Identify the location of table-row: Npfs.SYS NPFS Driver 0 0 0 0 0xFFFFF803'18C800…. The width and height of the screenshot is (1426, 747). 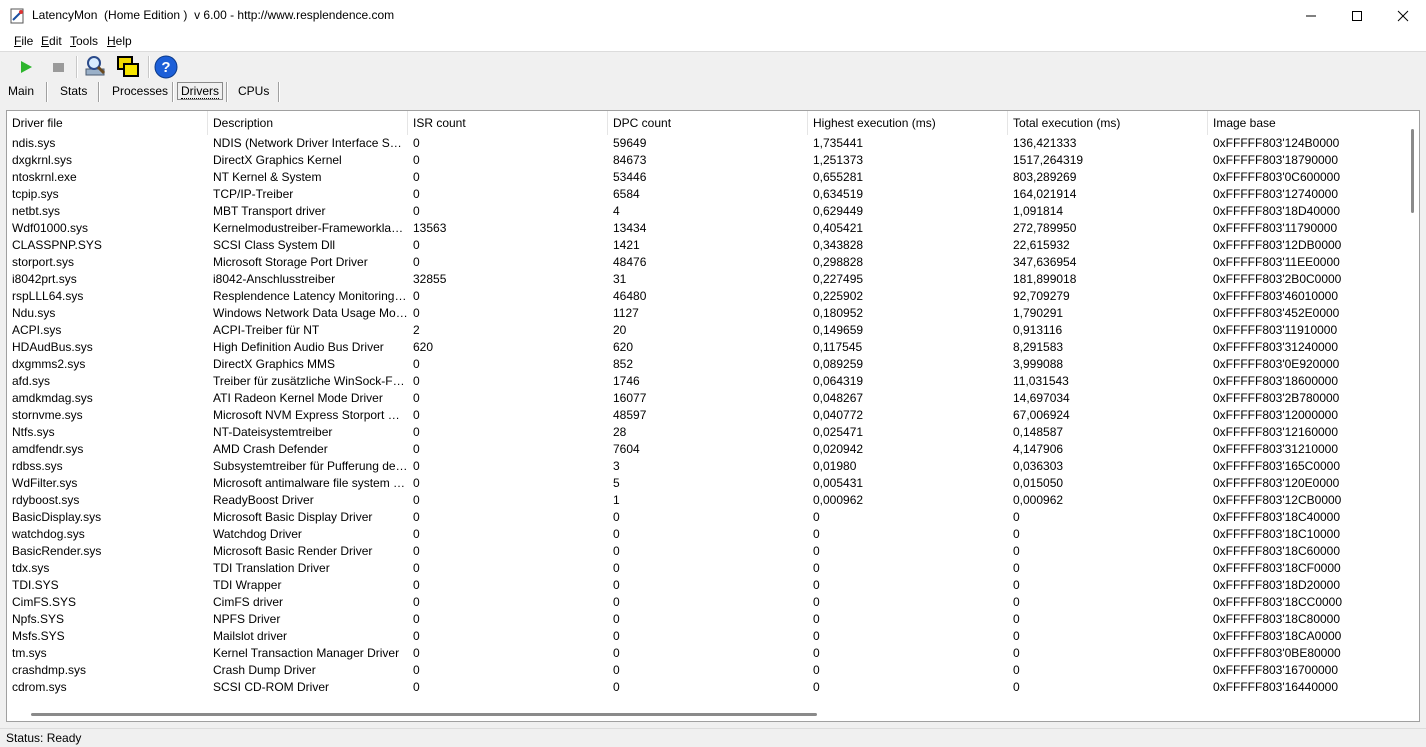
(707, 619).